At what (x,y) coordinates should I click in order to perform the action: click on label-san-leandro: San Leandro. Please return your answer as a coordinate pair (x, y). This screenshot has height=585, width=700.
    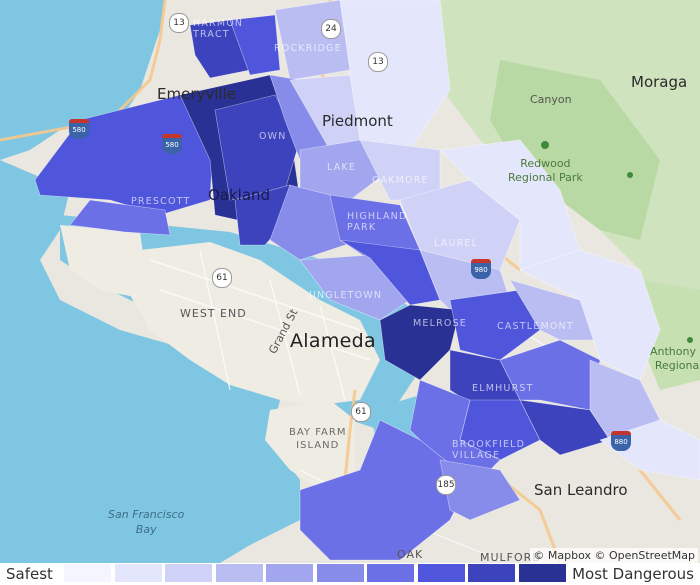
    Looking at the image, I should click on (581, 490).